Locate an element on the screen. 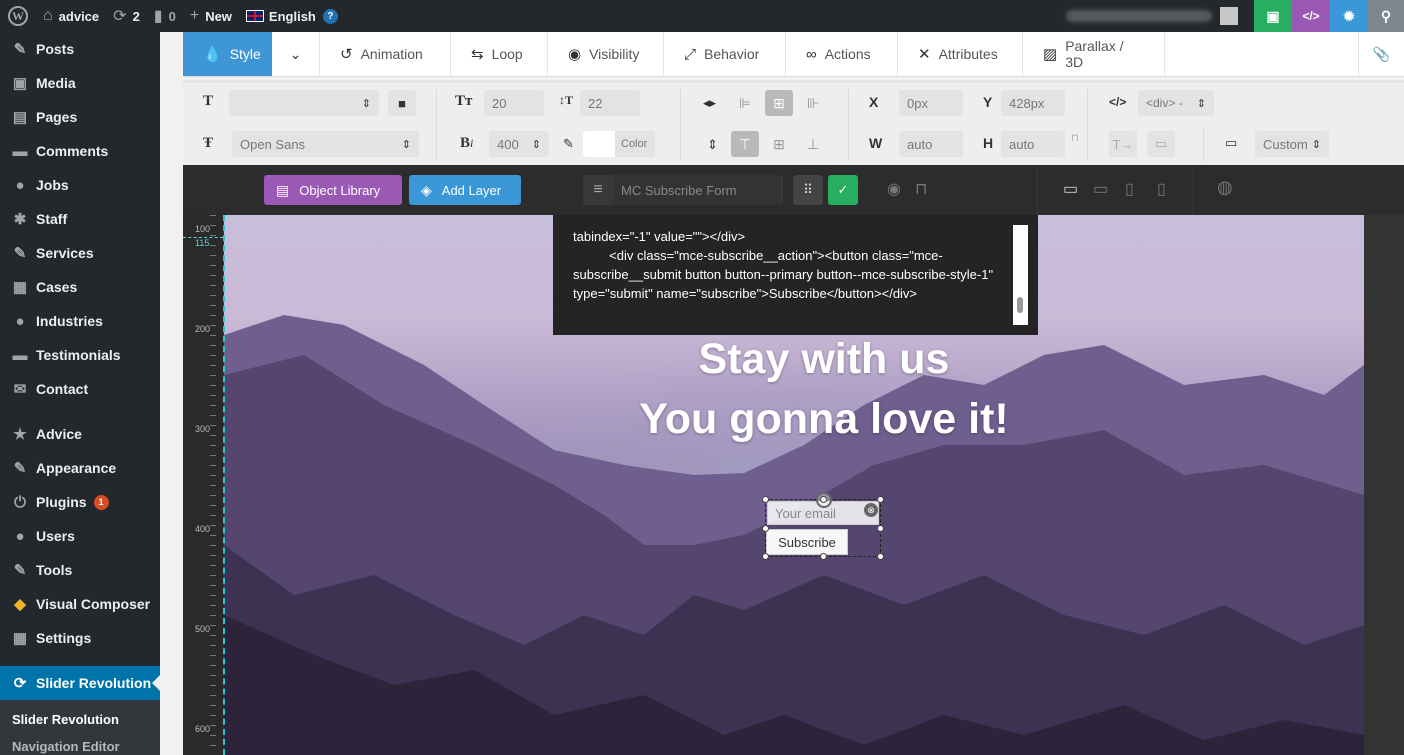  scrollbar-thumb is located at coordinates (1020, 305).